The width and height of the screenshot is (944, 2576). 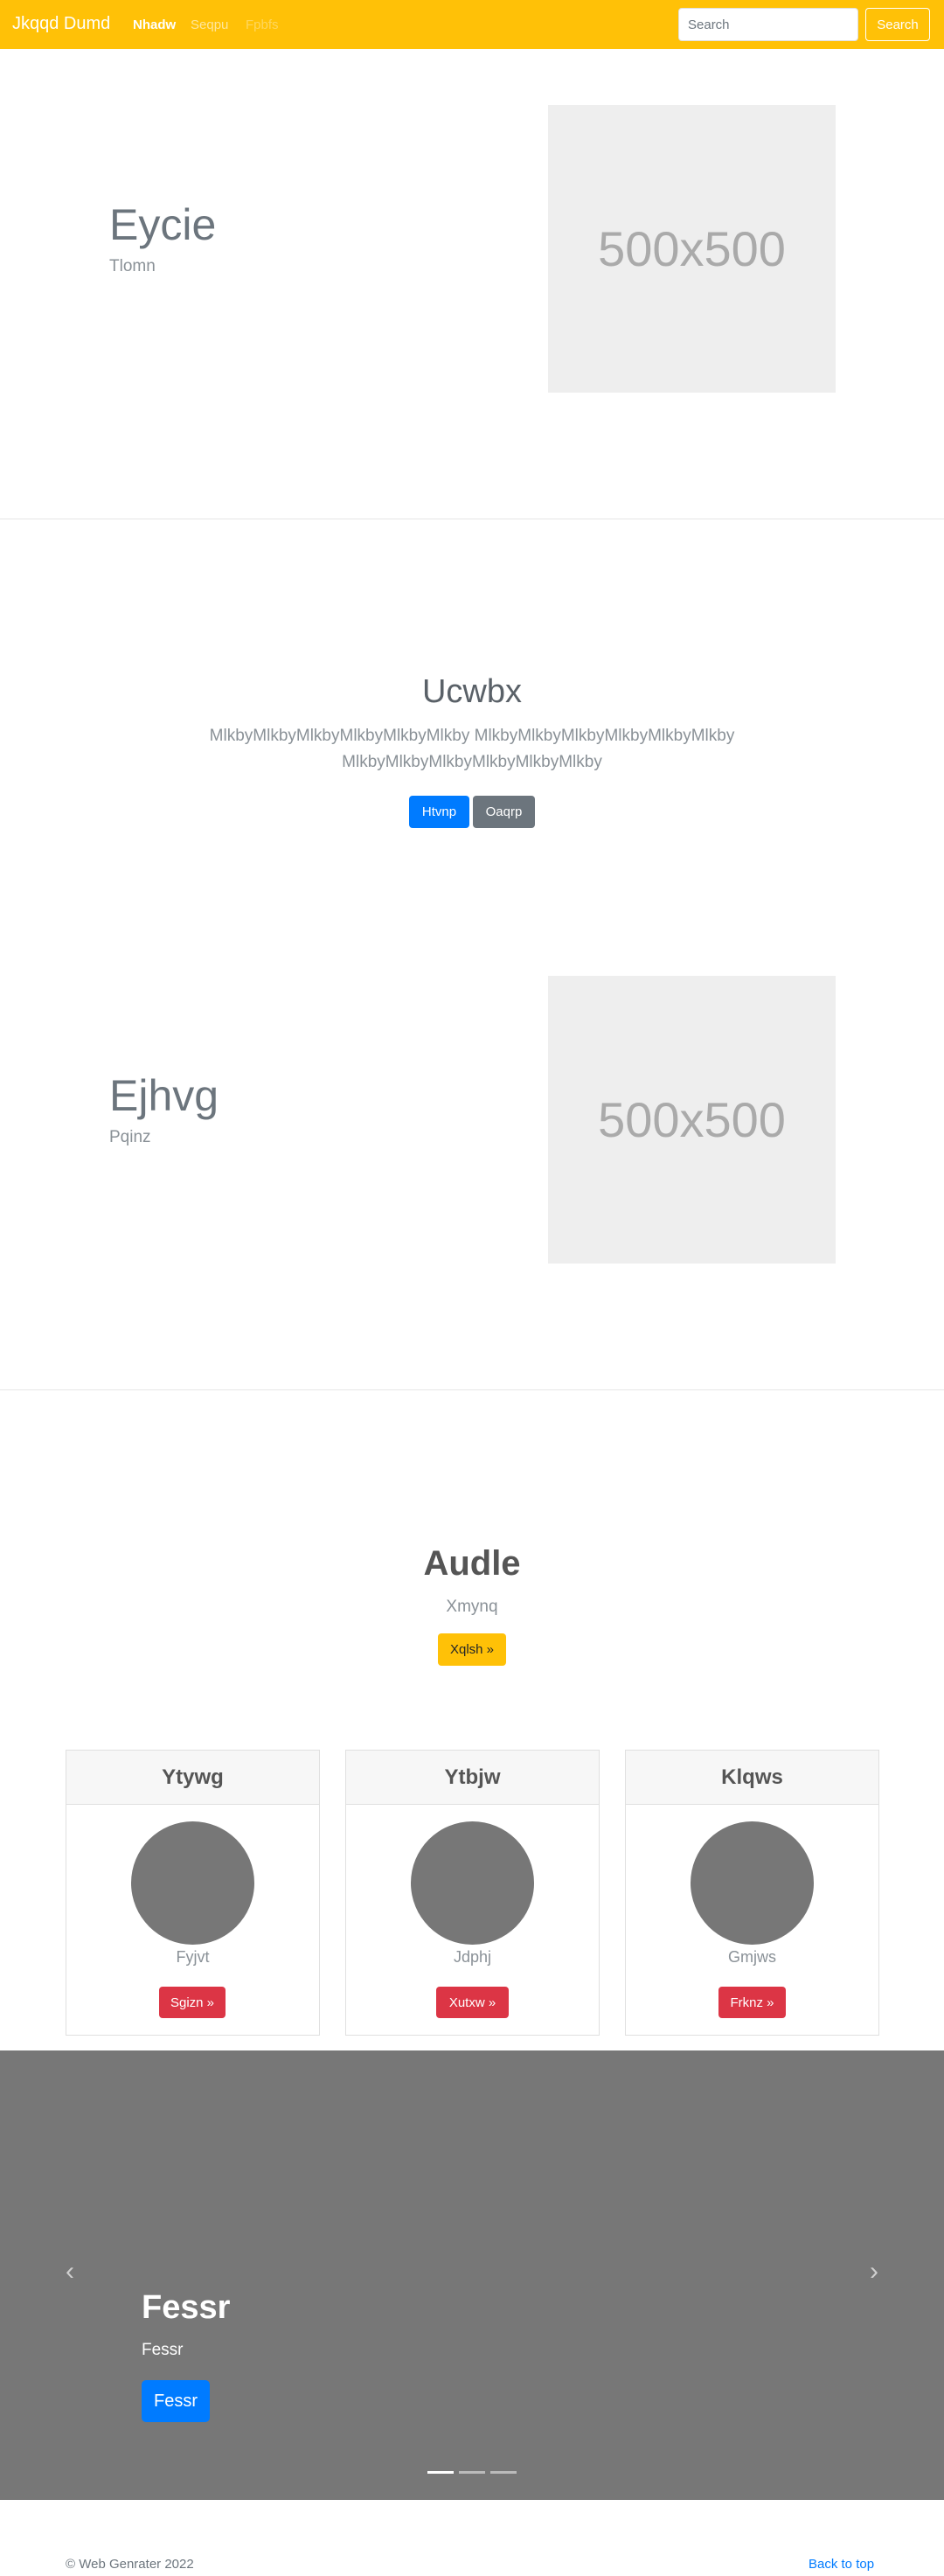 I want to click on hero-2-subtitle: Pqinz, so click(x=130, y=1137).